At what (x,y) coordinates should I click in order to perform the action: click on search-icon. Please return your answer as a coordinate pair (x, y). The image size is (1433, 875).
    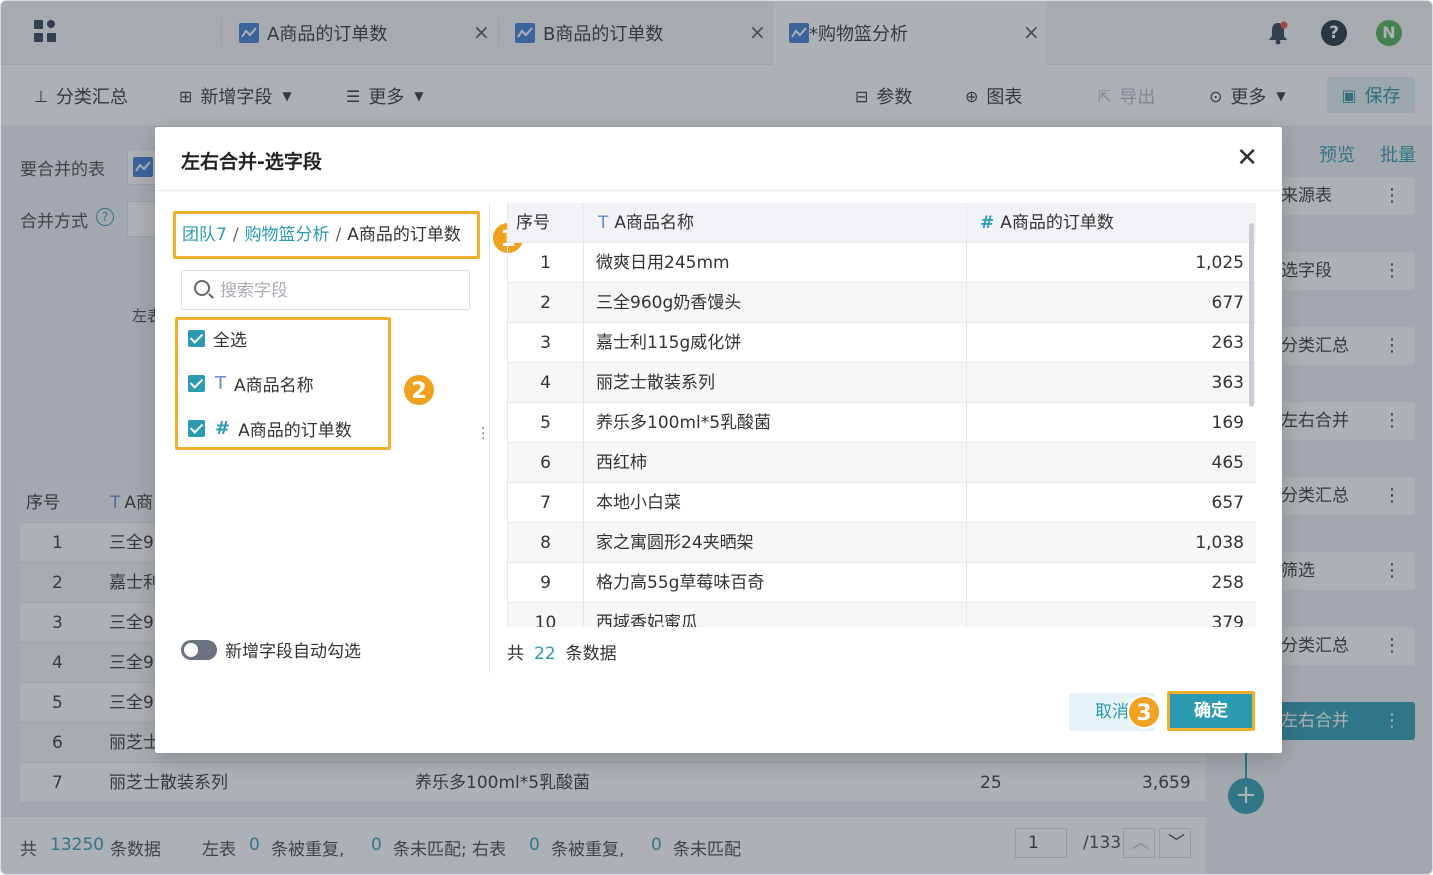
    Looking at the image, I should click on (202, 288).